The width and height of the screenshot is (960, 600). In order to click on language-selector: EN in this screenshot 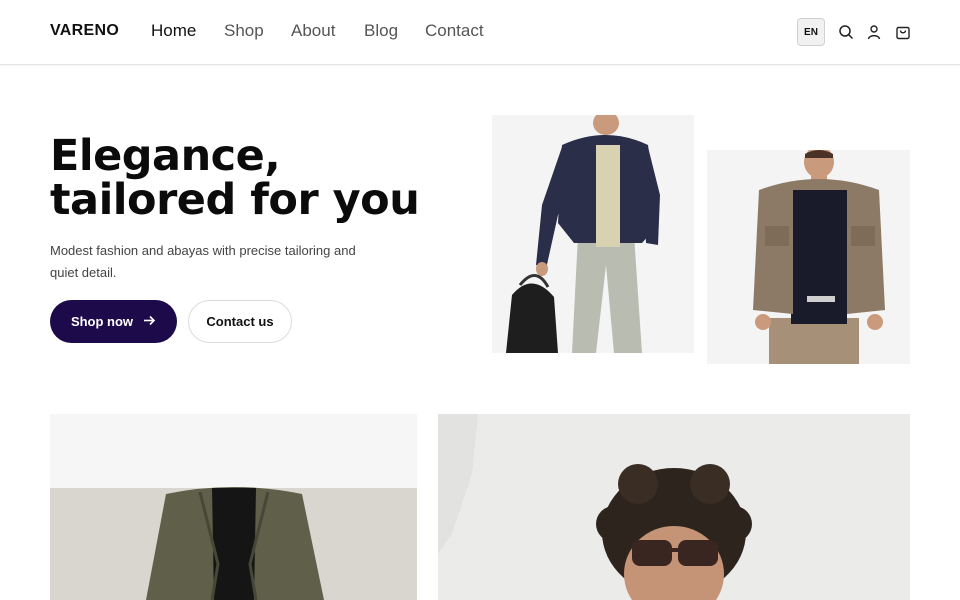, I will do `click(811, 32)`.